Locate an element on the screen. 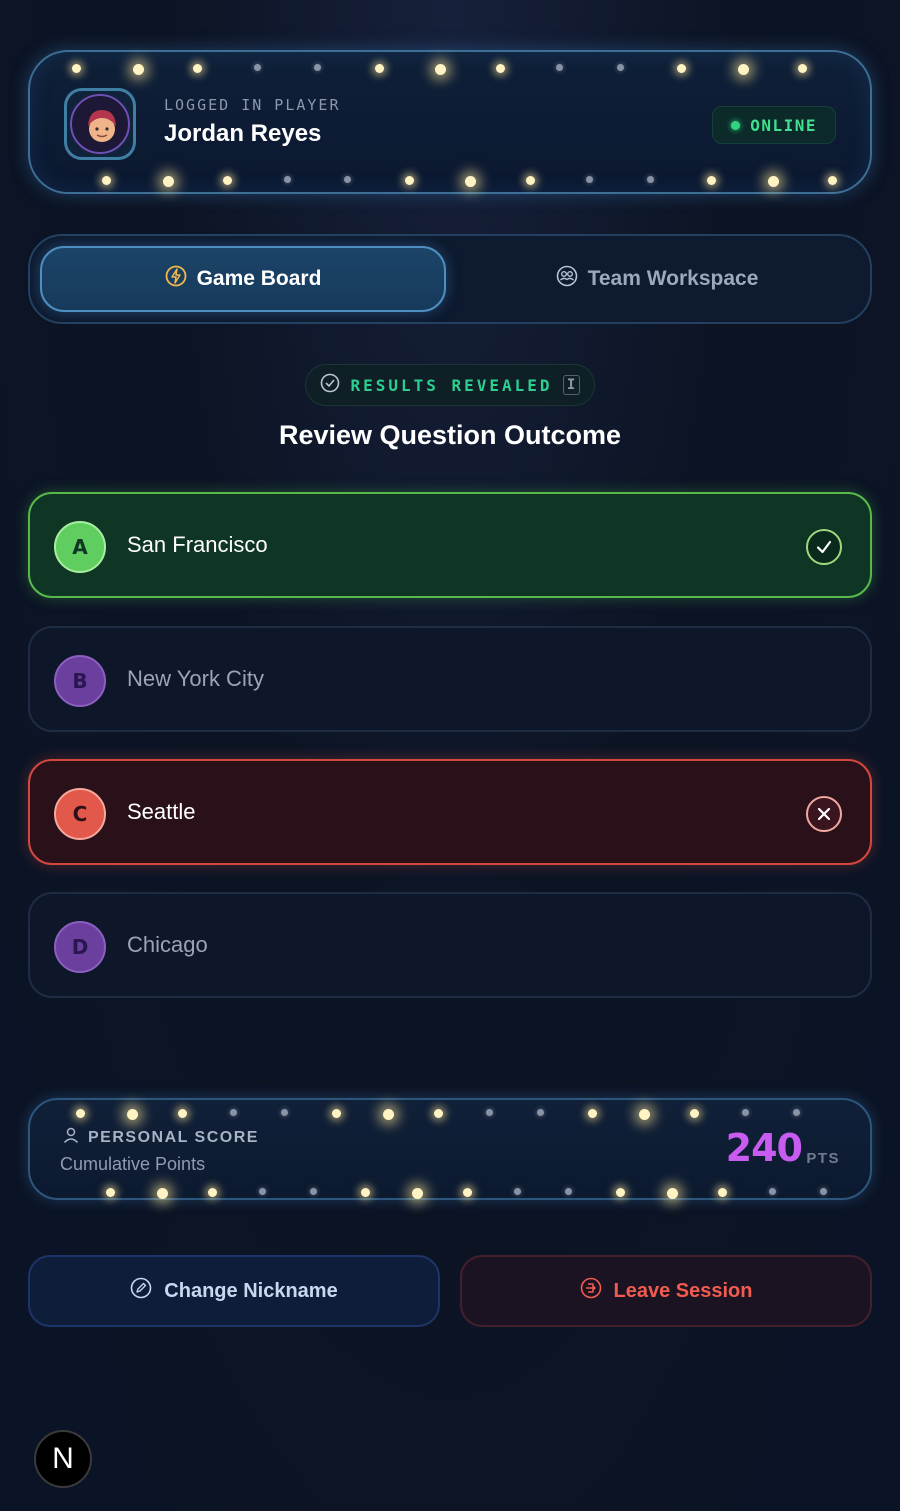 The image size is (900, 1511). online-dot-icon is located at coordinates (736, 125).